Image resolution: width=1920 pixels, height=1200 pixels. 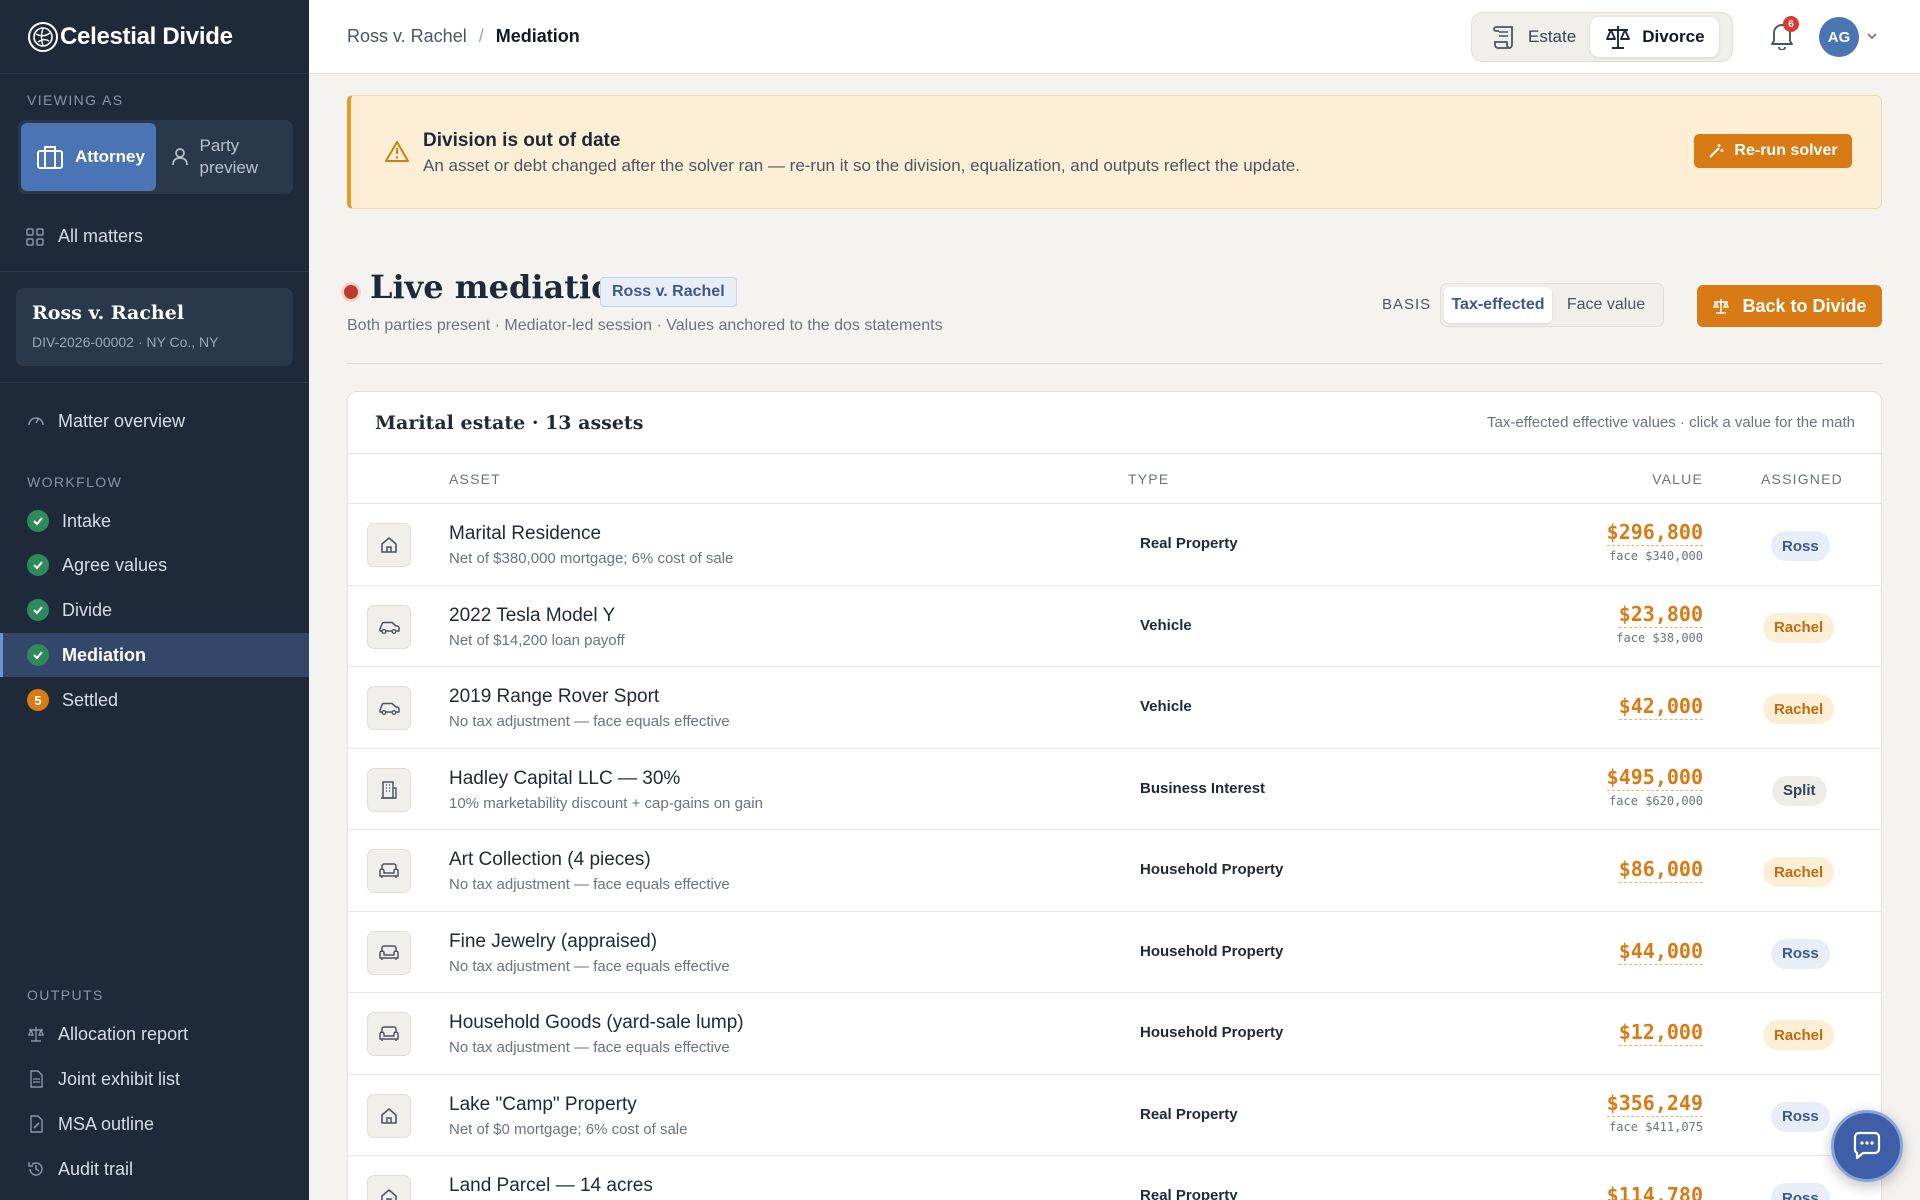 I want to click on asset-name: Fine Jewelry (appraised), so click(x=553, y=941).